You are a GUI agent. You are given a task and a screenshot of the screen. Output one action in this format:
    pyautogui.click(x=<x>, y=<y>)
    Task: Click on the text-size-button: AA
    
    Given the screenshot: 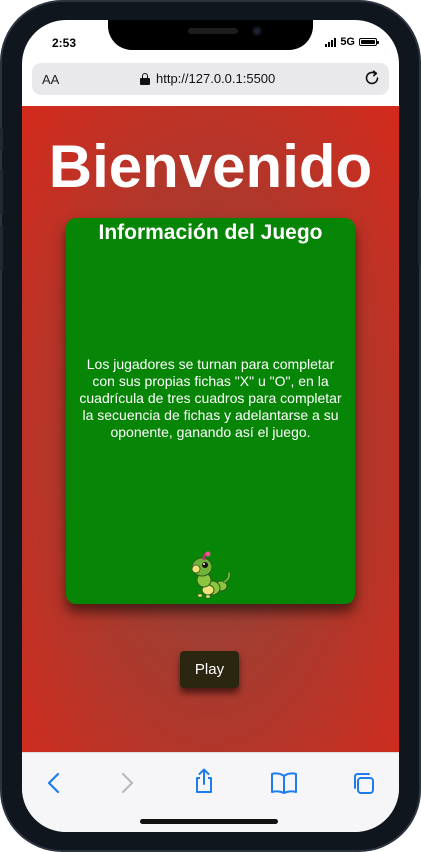 What is the action you would take?
    pyautogui.click(x=50, y=79)
    